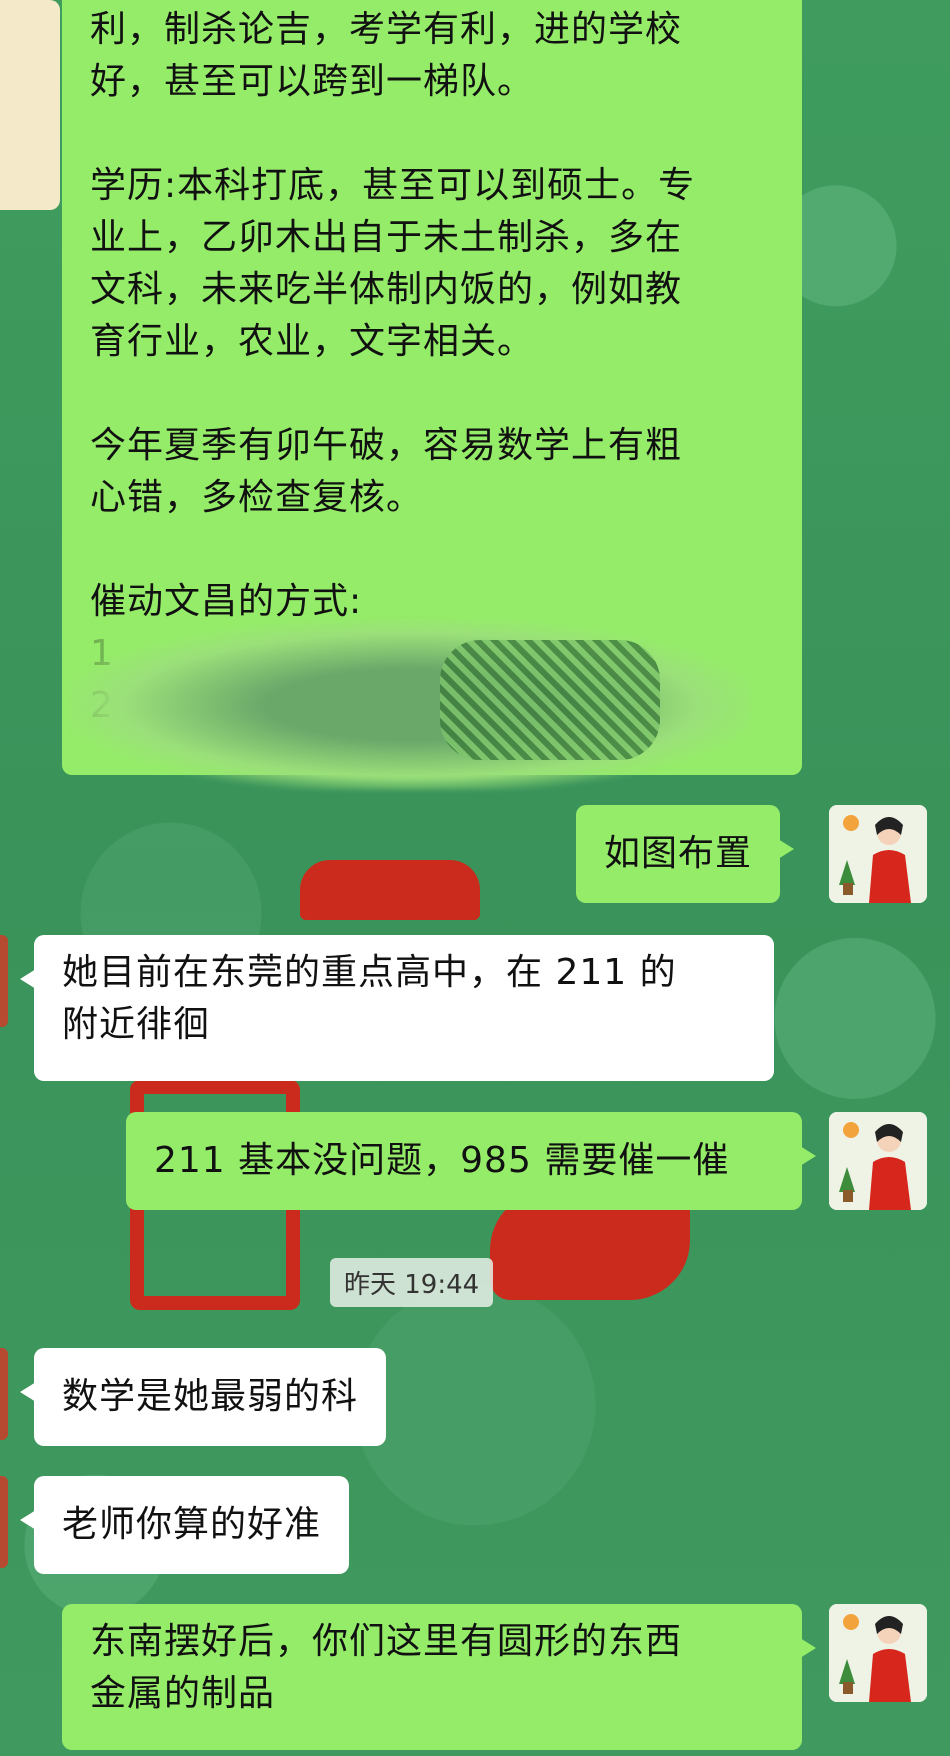 The image size is (950, 1756). What do you see at coordinates (312, 341) in the screenshot?
I see `message-text-line: 育行业，农业，文字相关。` at bounding box center [312, 341].